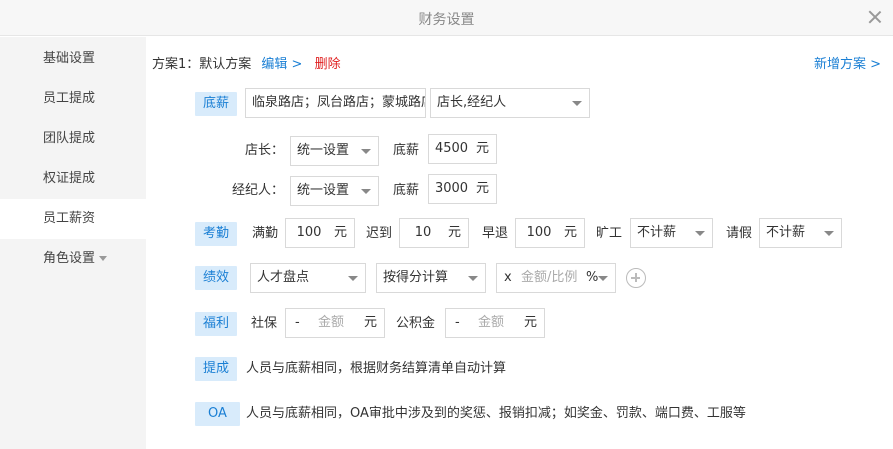 This screenshot has height=449, width=893. What do you see at coordinates (216, 324) in the screenshot?
I see `welfare-tag: 福利` at bounding box center [216, 324].